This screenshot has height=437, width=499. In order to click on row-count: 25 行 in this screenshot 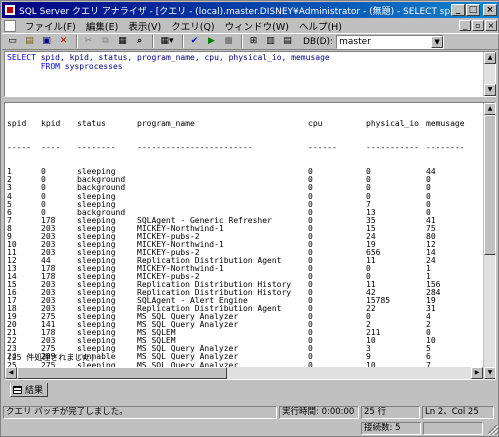, I will do `click(390, 412)`.